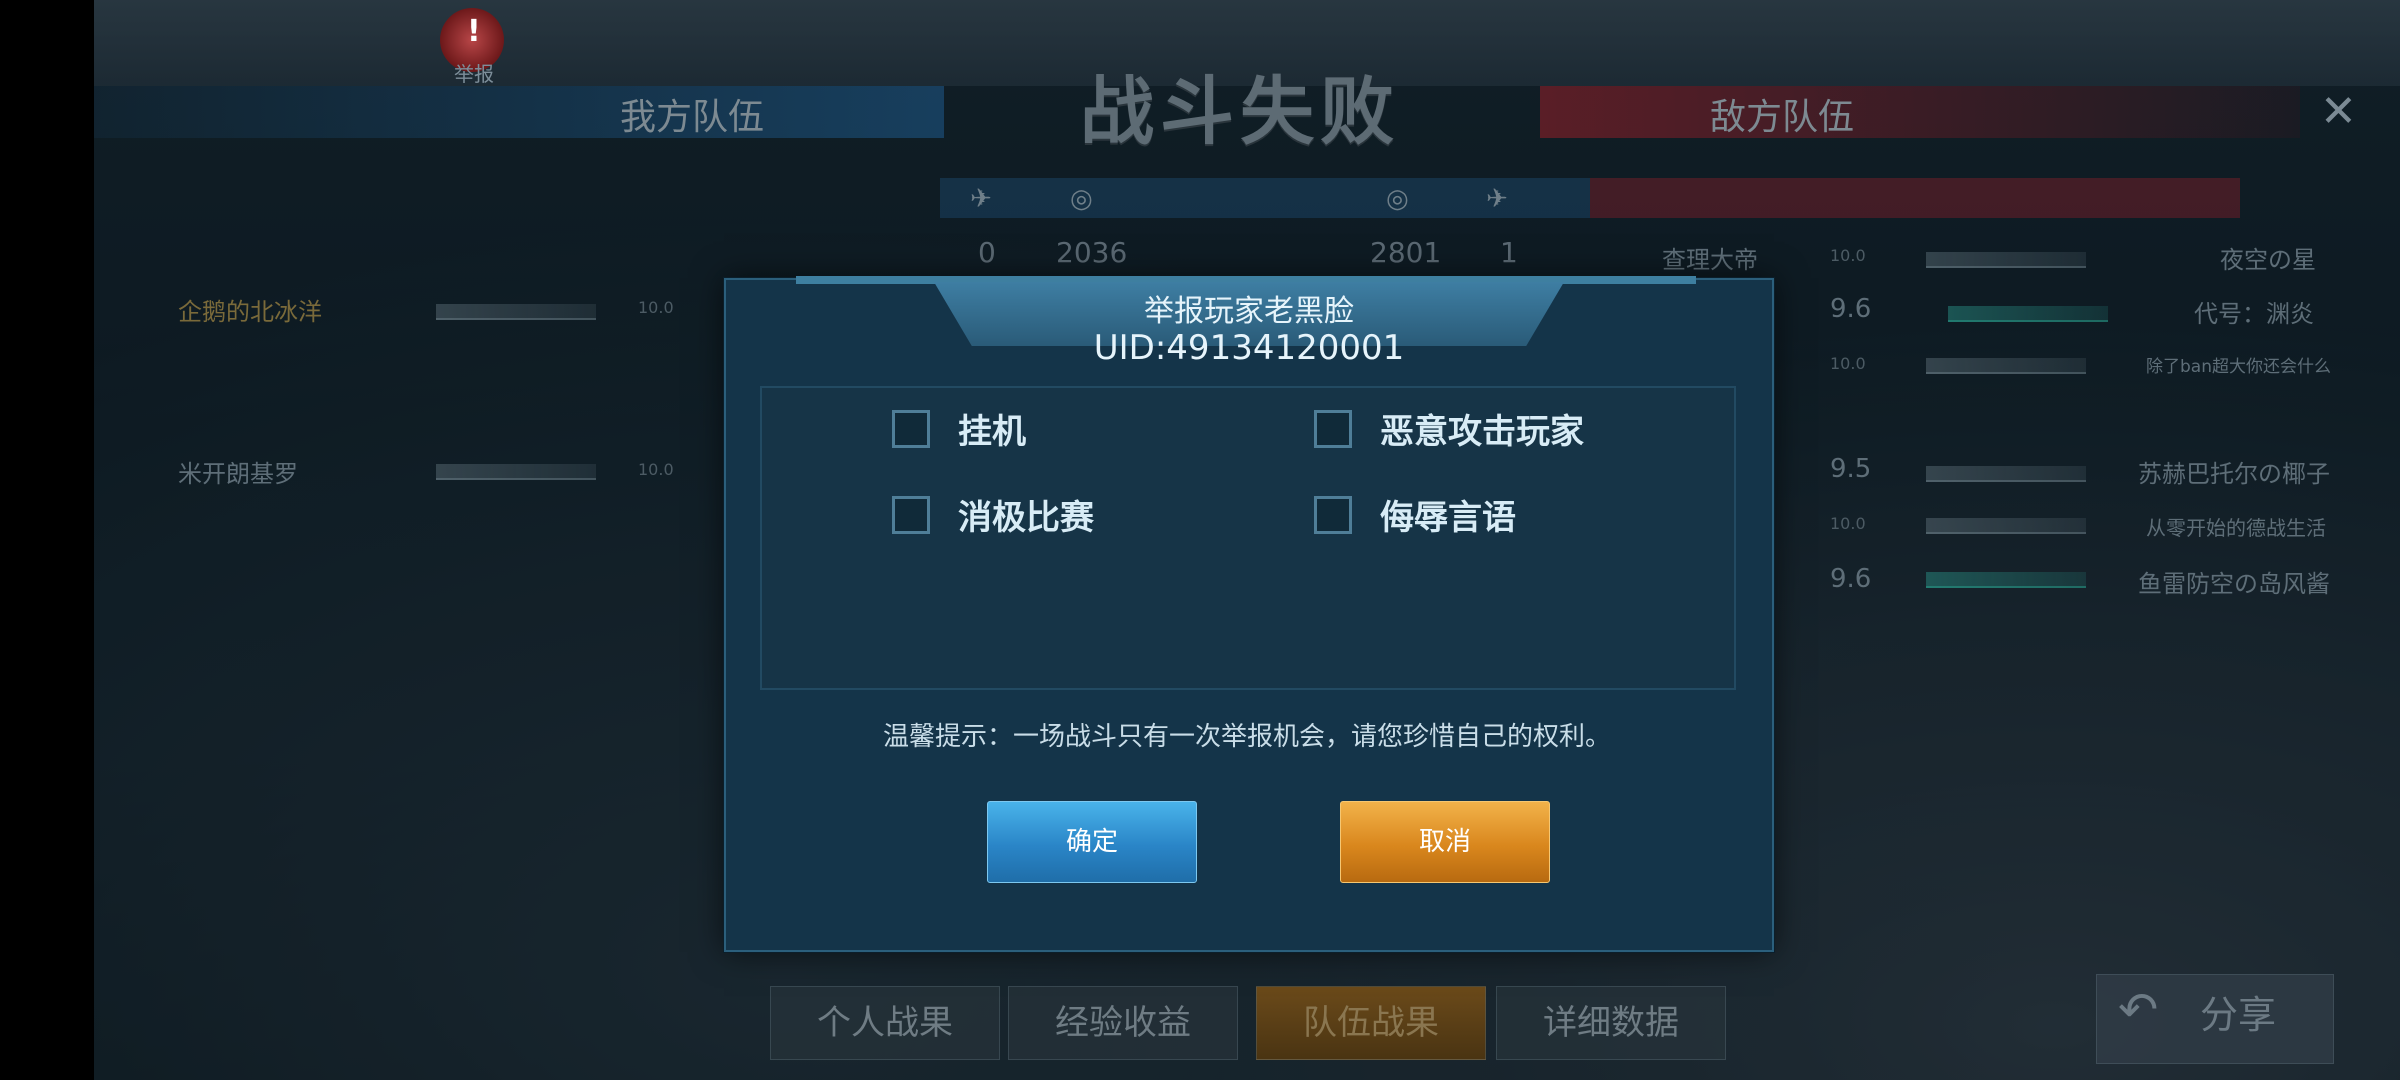  What do you see at coordinates (987, 252) in the screenshot?
I see `left-kills: 0` at bounding box center [987, 252].